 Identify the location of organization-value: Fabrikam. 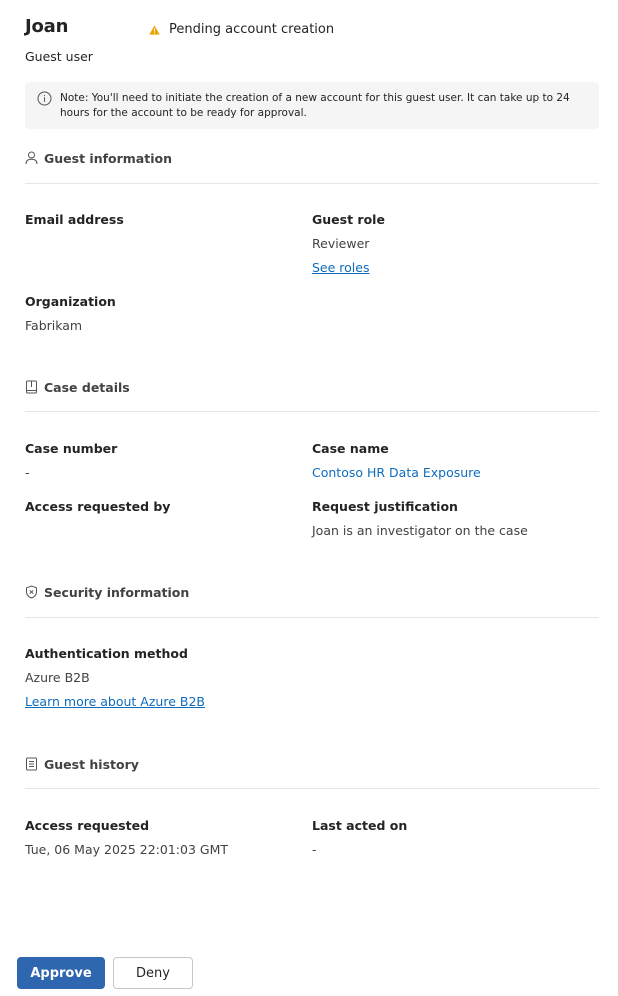
(54, 325).